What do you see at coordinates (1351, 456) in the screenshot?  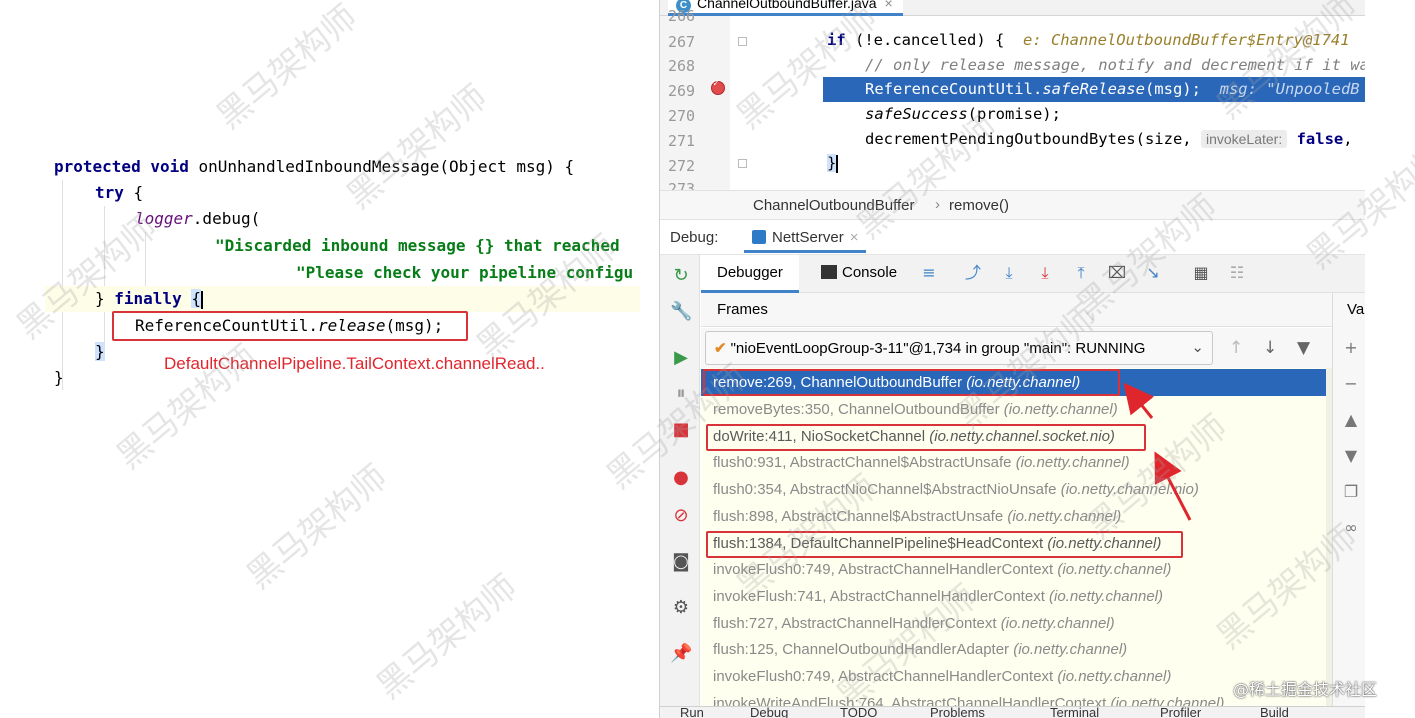 I see `move-down-icon: ▼` at bounding box center [1351, 456].